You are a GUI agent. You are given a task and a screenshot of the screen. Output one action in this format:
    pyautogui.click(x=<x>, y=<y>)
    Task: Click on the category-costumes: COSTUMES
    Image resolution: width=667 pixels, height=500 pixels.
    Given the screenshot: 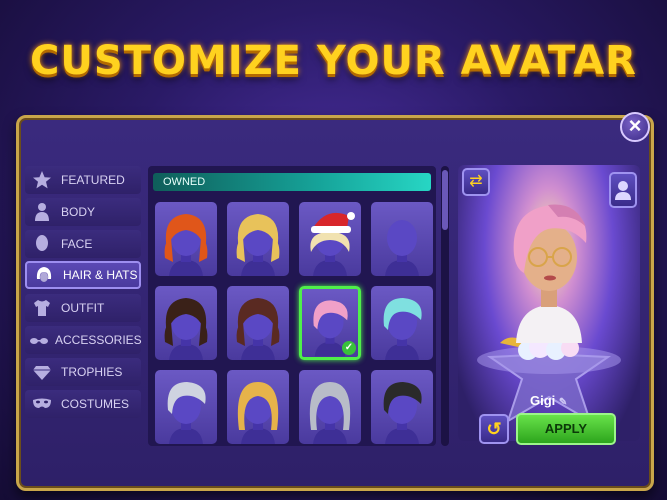 What is the action you would take?
    pyautogui.click(x=83, y=404)
    